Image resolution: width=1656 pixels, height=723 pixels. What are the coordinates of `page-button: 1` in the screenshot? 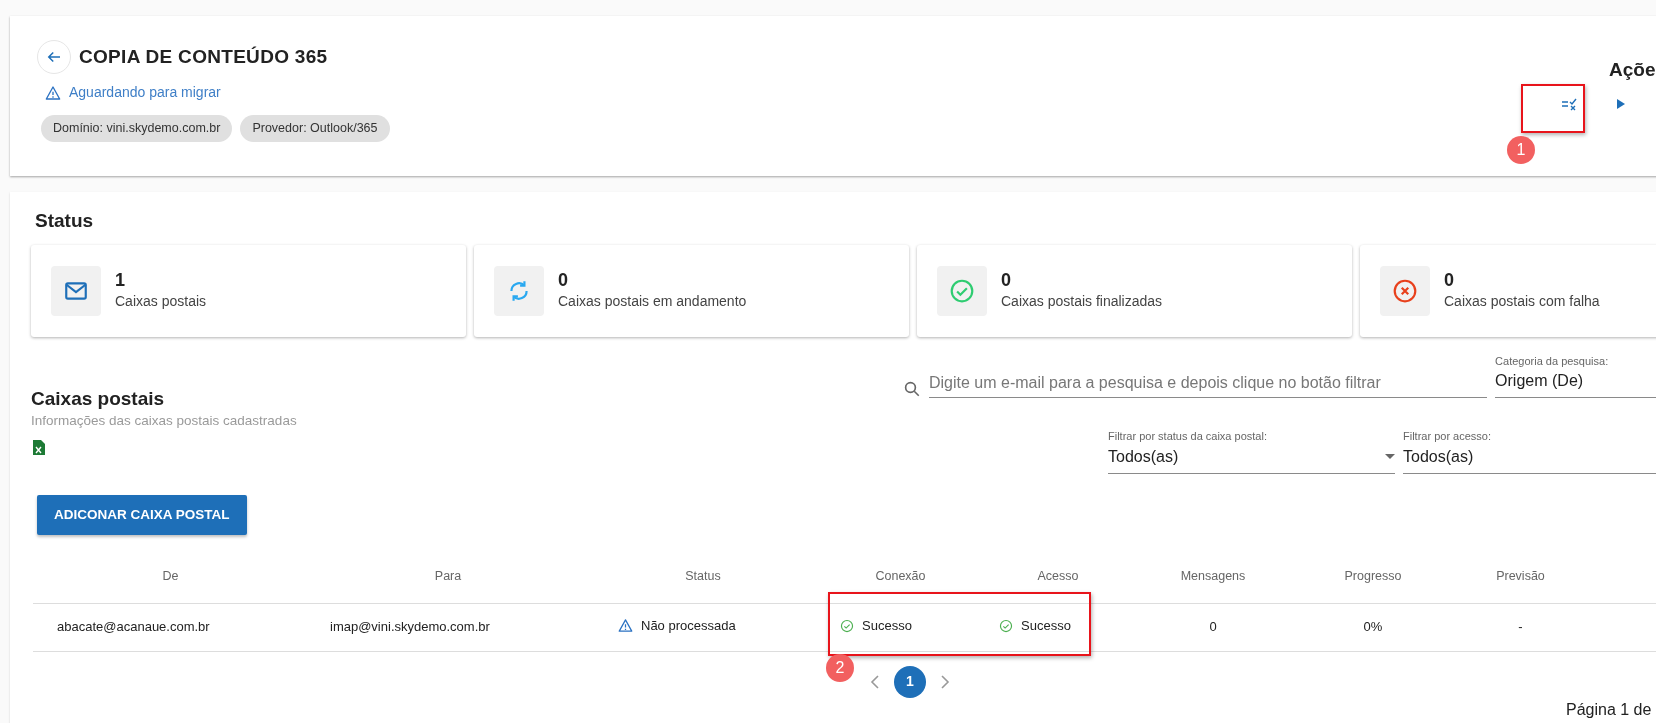 It's located at (910, 681).